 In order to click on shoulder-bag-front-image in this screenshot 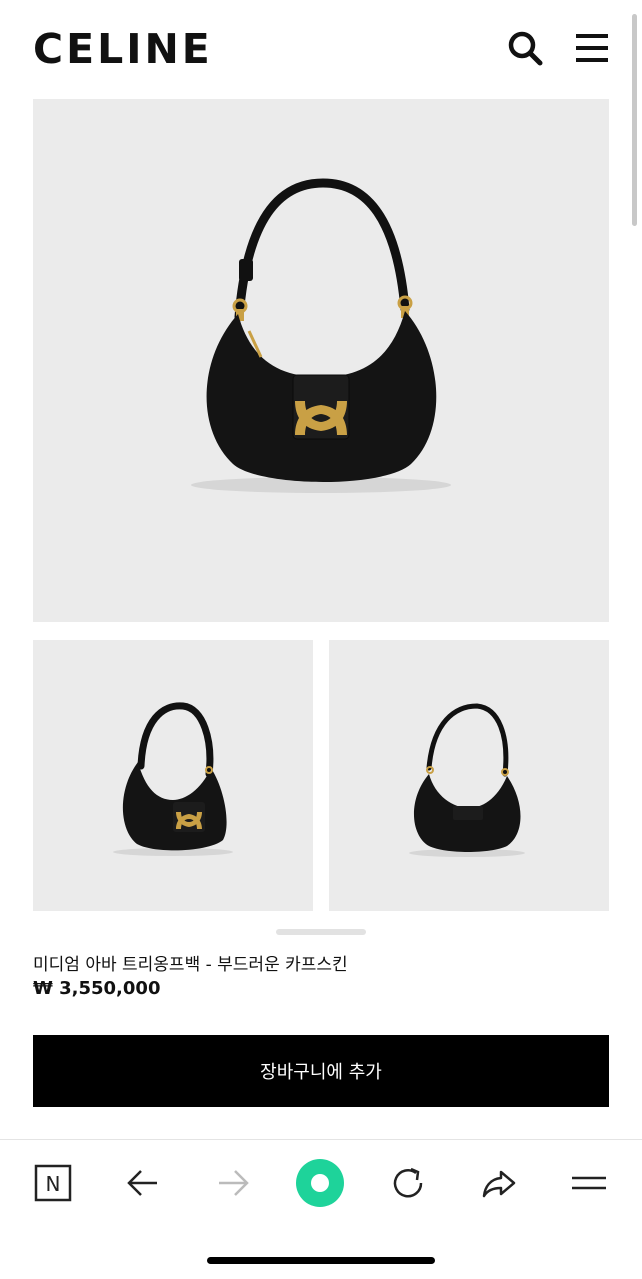, I will do `click(321, 335)`.